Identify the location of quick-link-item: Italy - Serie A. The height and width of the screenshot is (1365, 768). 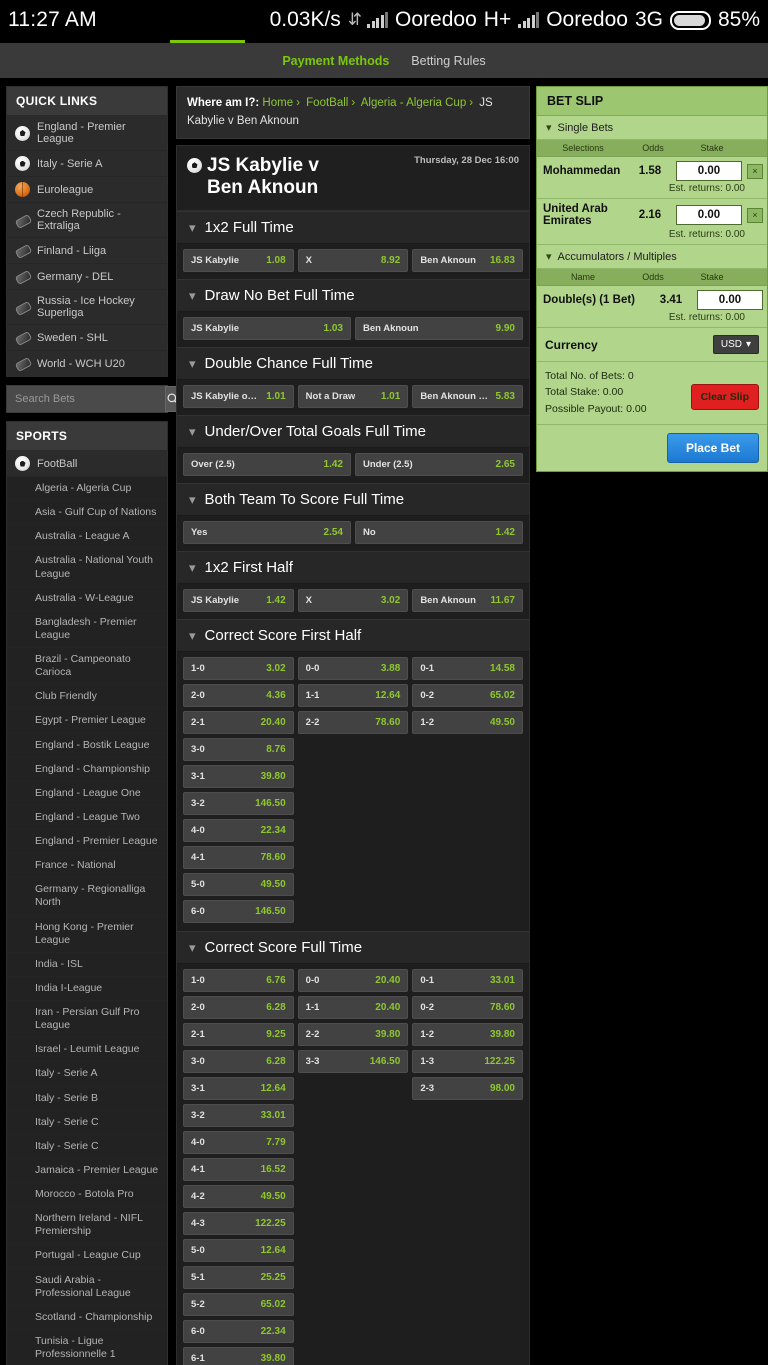
(87, 164).